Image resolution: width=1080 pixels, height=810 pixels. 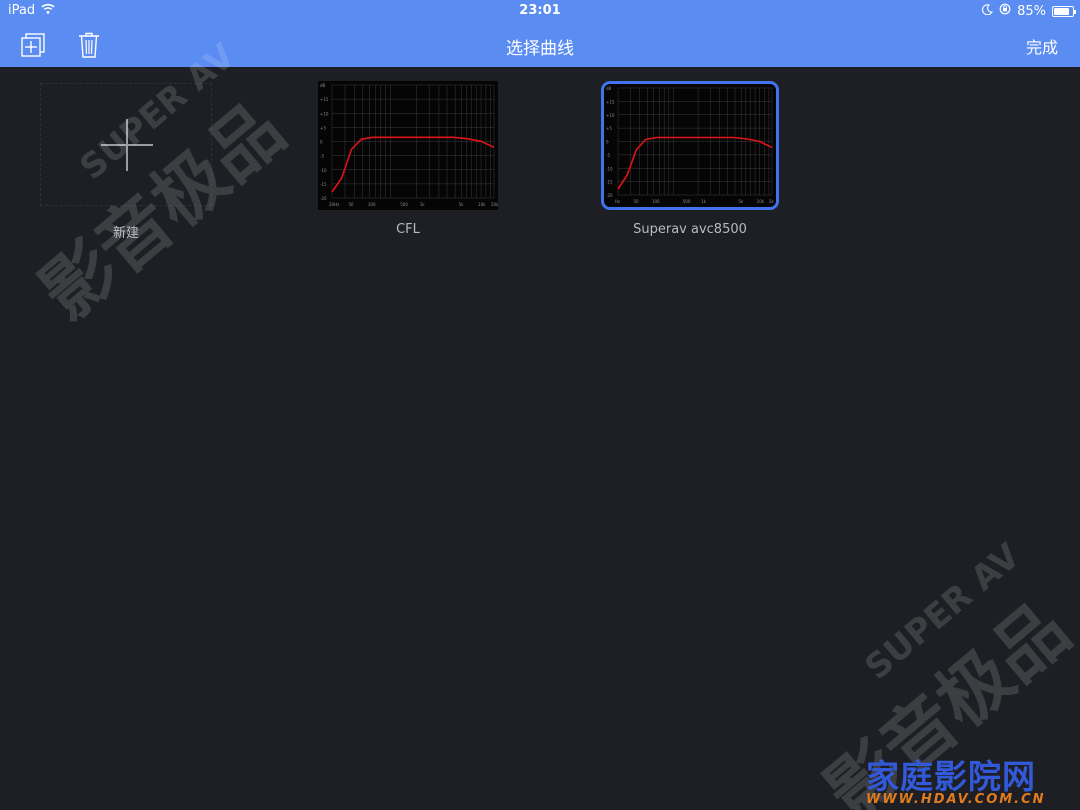 I want to click on brand-logo: 家庭影院网, so click(x=951, y=776).